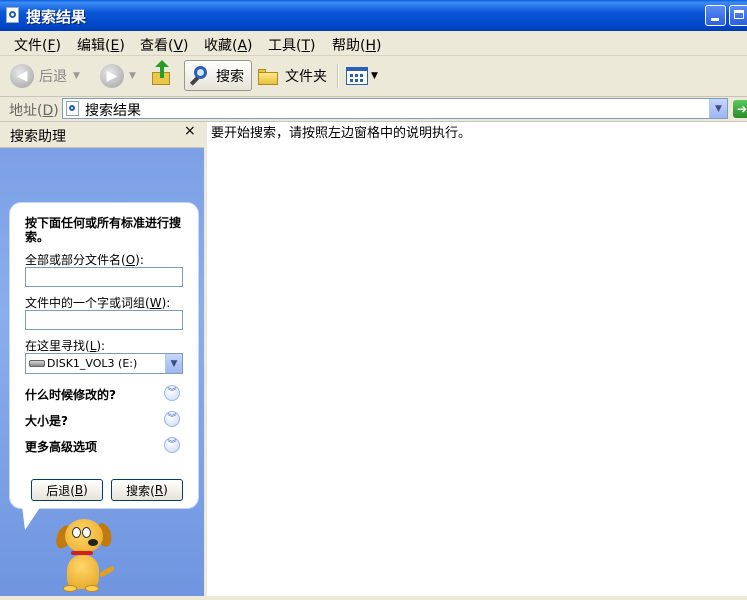  I want to click on search-icon, so click(200, 76).